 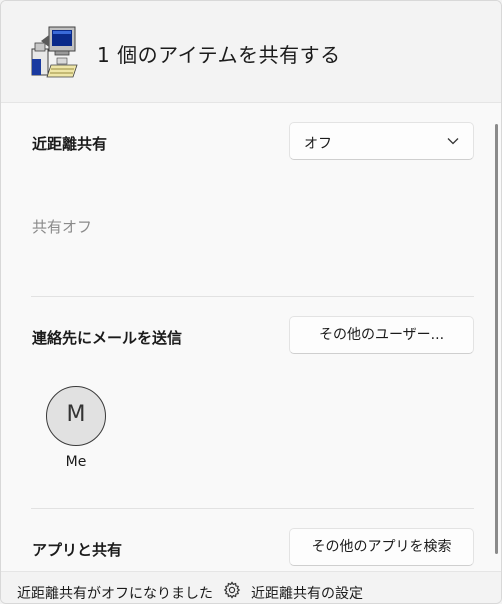 What do you see at coordinates (453, 141) in the screenshot?
I see `chevron-down-icon` at bounding box center [453, 141].